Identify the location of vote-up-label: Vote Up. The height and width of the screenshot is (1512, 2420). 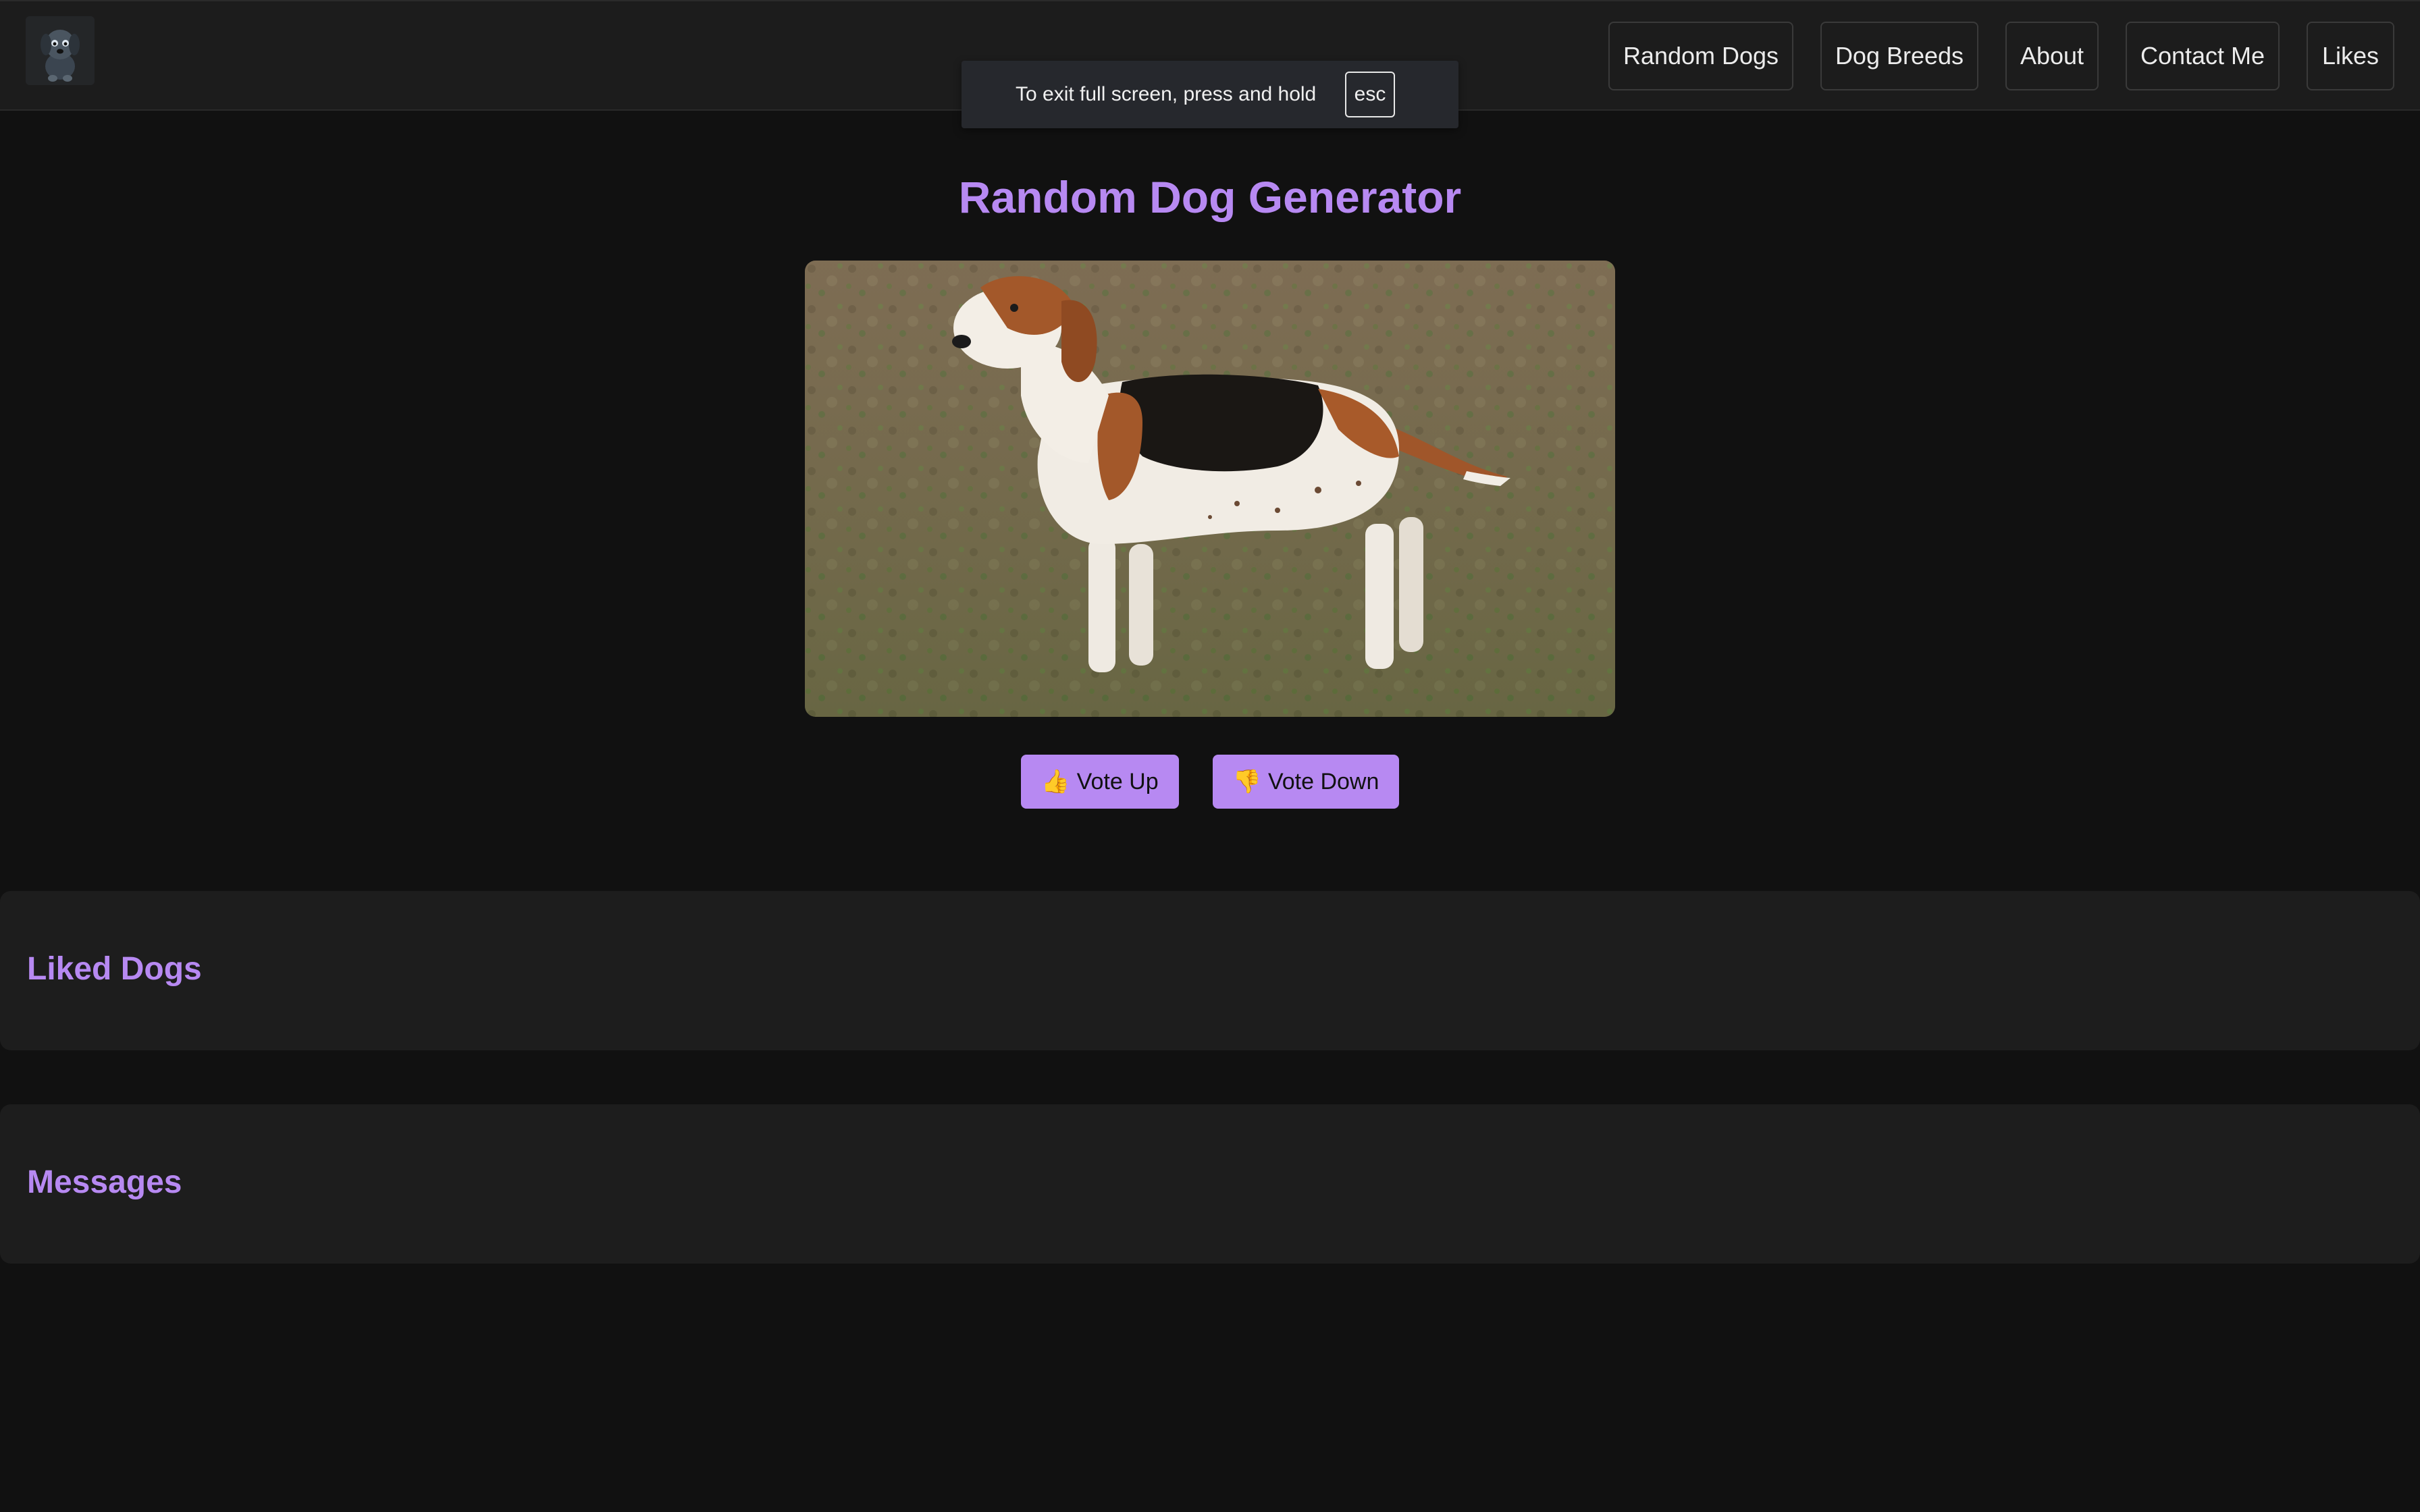
(1117, 781).